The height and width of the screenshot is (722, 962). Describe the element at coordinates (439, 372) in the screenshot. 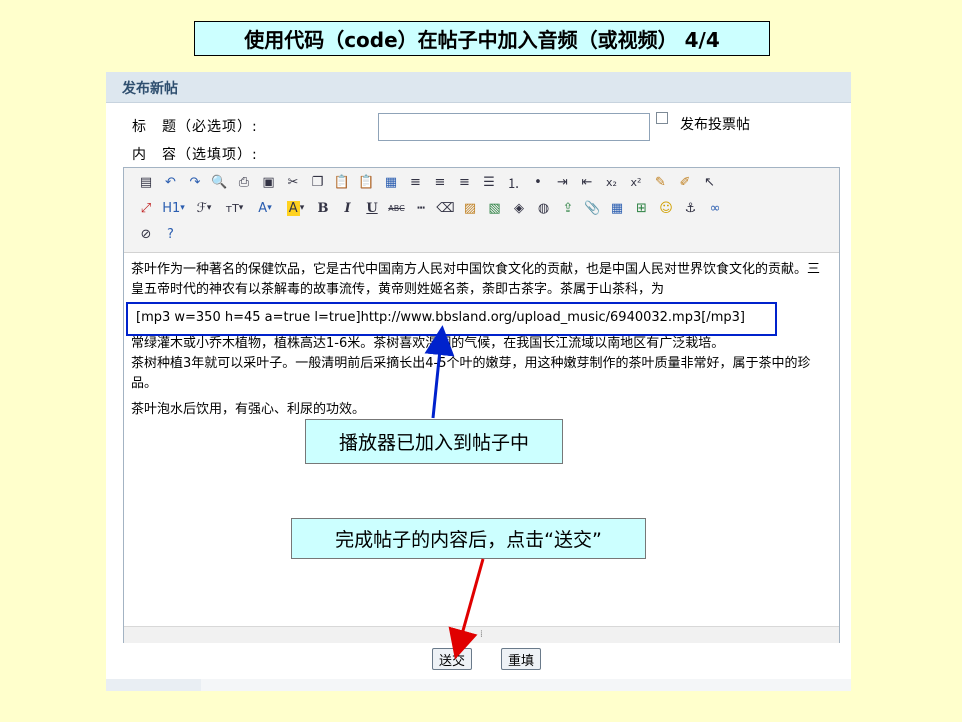

I see `player-arrow` at that location.